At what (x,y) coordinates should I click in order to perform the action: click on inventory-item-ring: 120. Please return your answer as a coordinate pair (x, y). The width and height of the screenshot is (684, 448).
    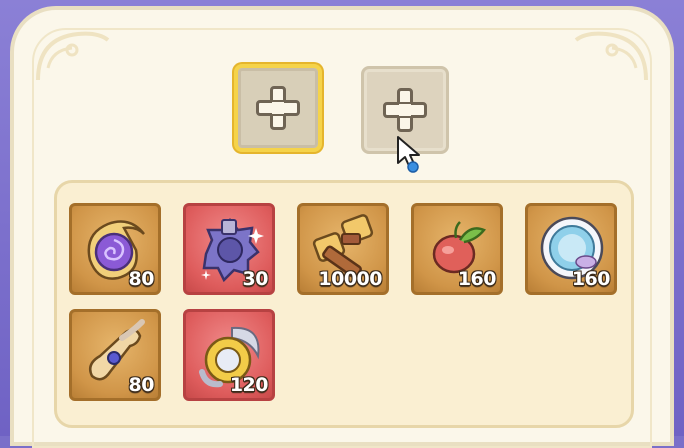
    Looking at the image, I should click on (229, 355).